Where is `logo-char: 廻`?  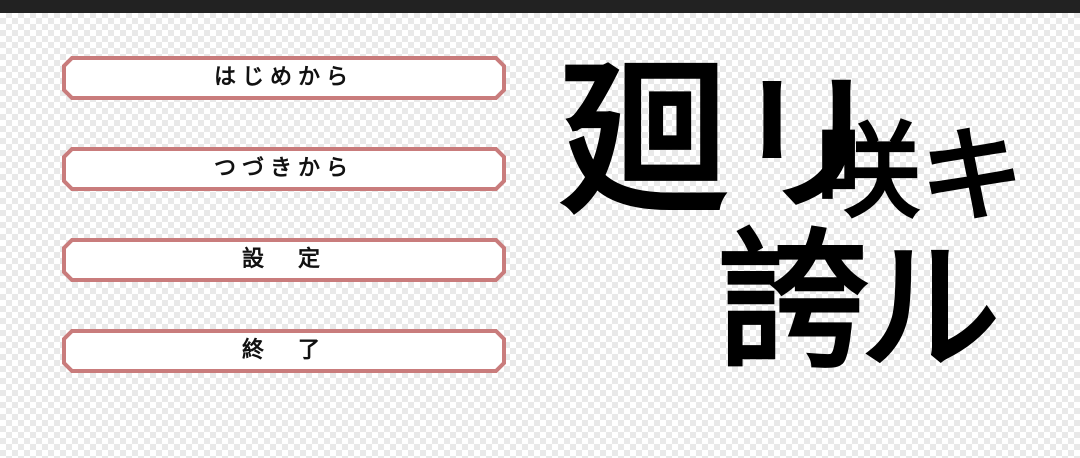
logo-char: 廻 is located at coordinates (644, 140).